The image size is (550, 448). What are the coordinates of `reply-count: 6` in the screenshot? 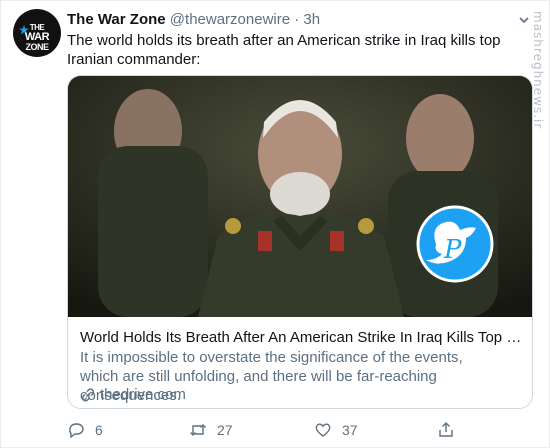 It's located at (99, 430).